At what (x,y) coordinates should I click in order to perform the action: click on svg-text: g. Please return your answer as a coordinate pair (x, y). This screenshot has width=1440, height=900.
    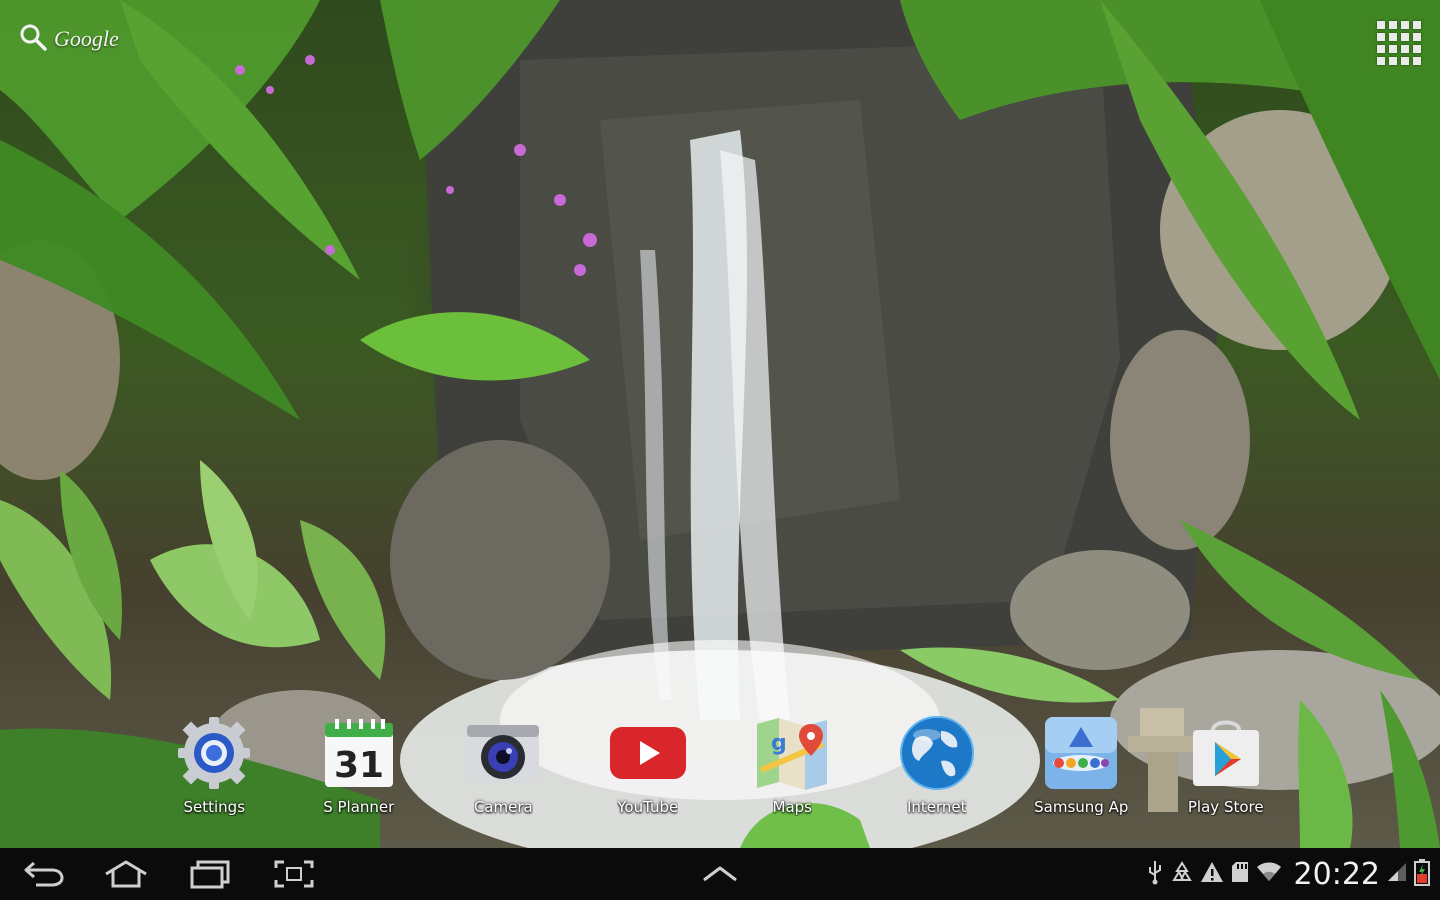
    Looking at the image, I should click on (779, 743).